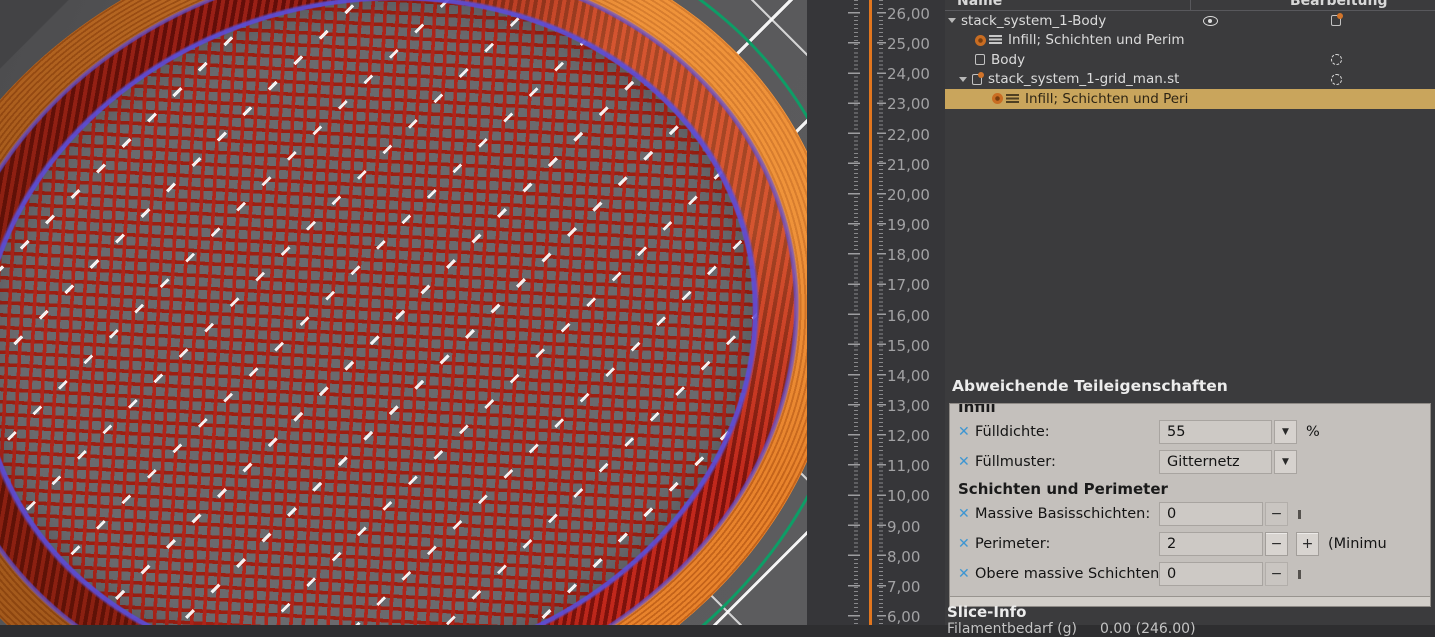 This screenshot has width=1435, height=637. I want to click on section-header-infill: Infill, so click(977, 409).